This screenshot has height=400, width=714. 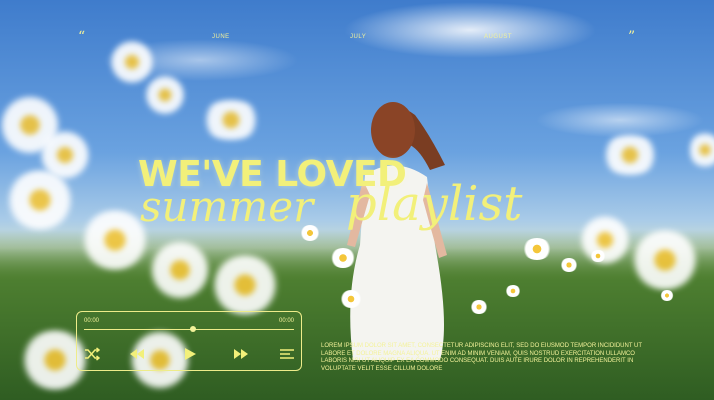 I want to click on shuffle-icon, so click(x=92, y=354).